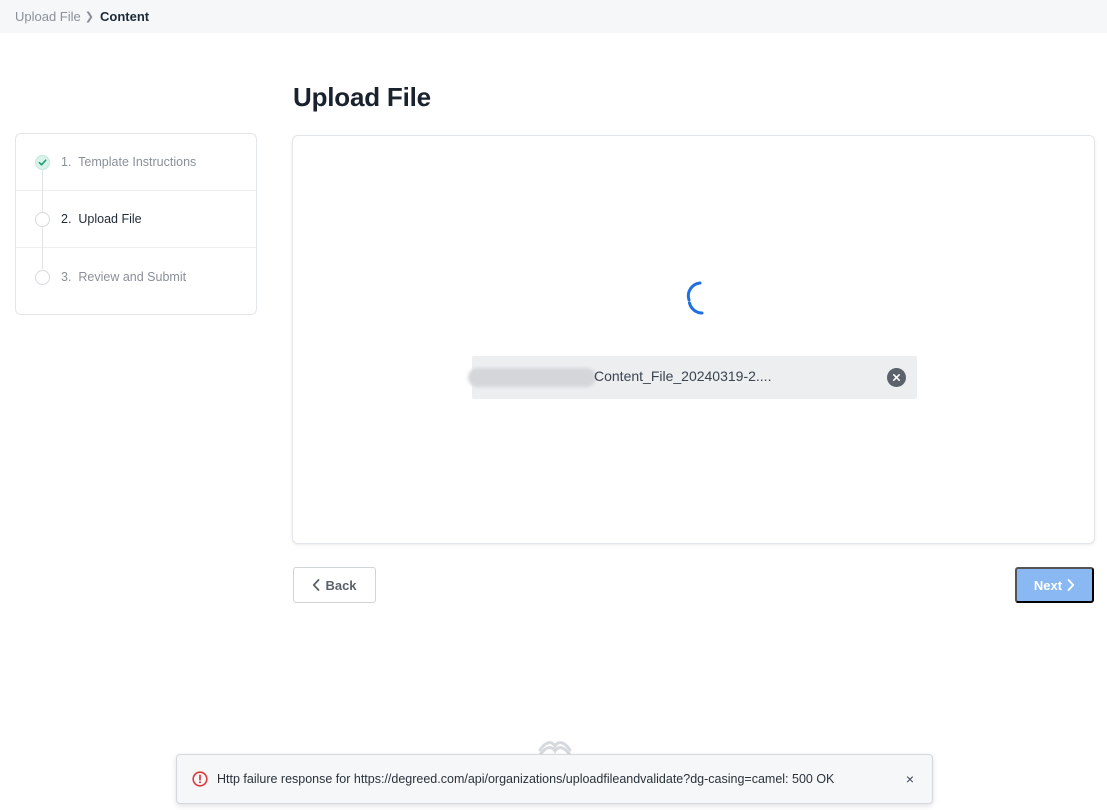 This screenshot has height=810, width=1107. What do you see at coordinates (89, 17) in the screenshot?
I see `chevron-right-icon: ❯` at bounding box center [89, 17].